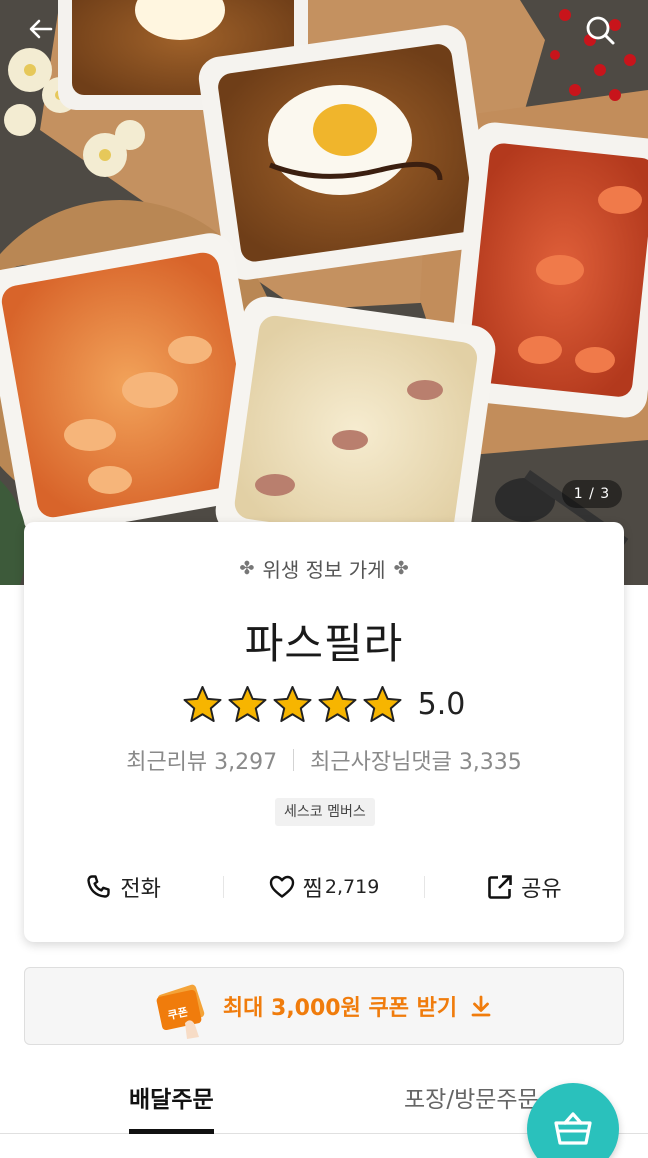 The height and width of the screenshot is (1158, 648). What do you see at coordinates (41, 29) in the screenshot?
I see `arrow-left-icon` at bounding box center [41, 29].